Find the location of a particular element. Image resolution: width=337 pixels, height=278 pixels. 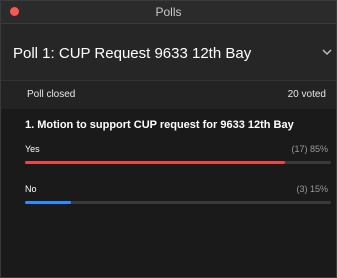

poll-status-bar: Poll closed 20 voted is located at coordinates (168, 95).